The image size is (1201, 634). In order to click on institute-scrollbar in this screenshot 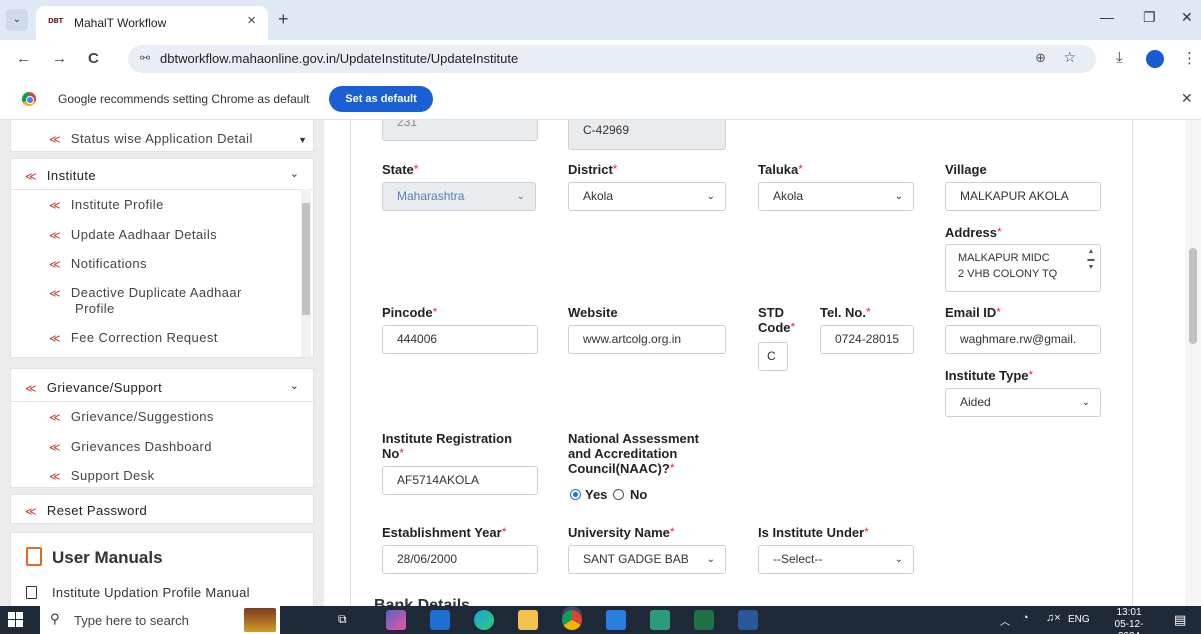, I will do `click(306, 273)`.